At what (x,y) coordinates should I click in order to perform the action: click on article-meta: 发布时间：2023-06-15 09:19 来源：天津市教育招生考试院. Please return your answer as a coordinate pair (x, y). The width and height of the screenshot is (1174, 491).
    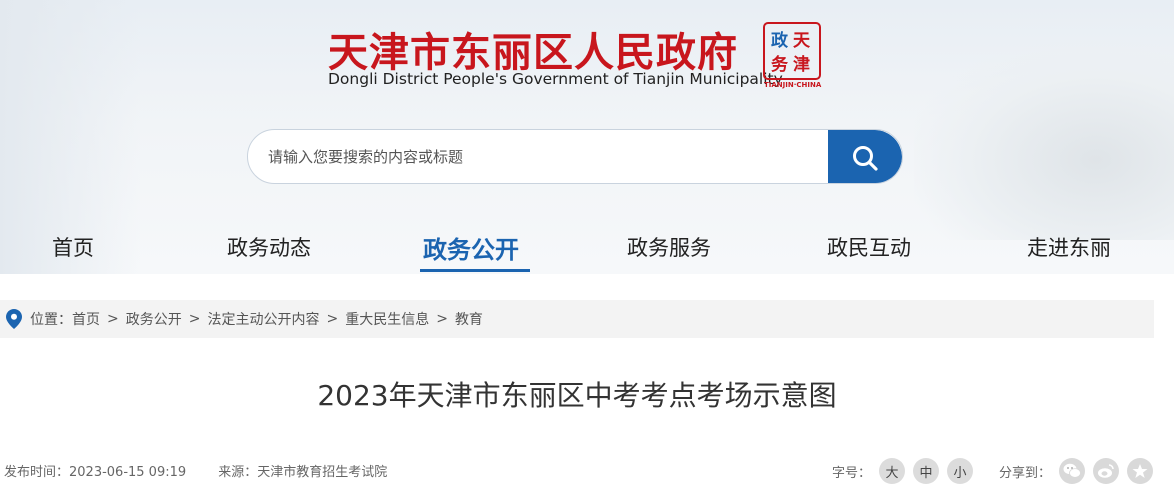
    Looking at the image, I should click on (209, 470).